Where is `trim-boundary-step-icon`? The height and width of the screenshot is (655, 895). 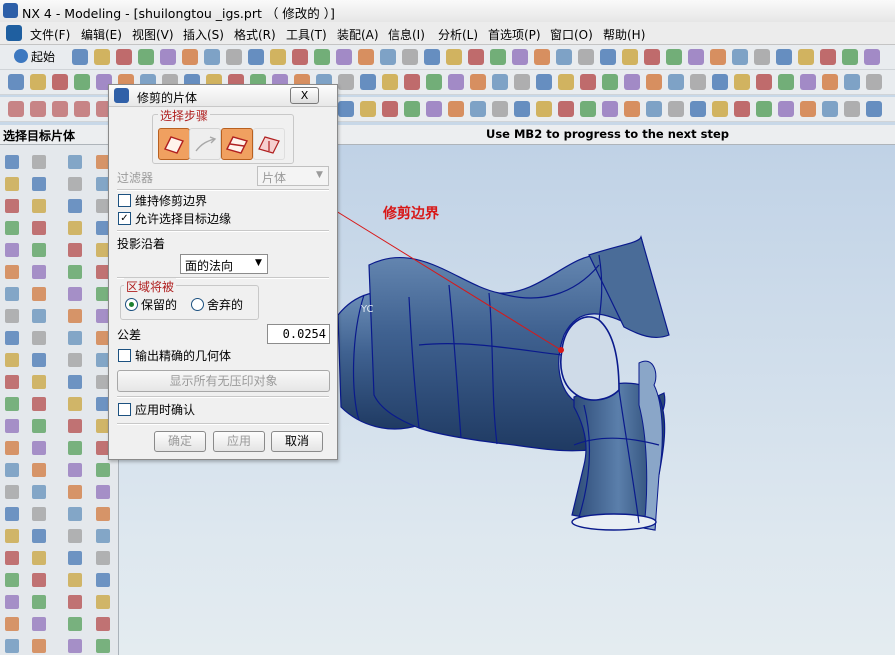
trim-boundary-step-icon is located at coordinates (237, 144).